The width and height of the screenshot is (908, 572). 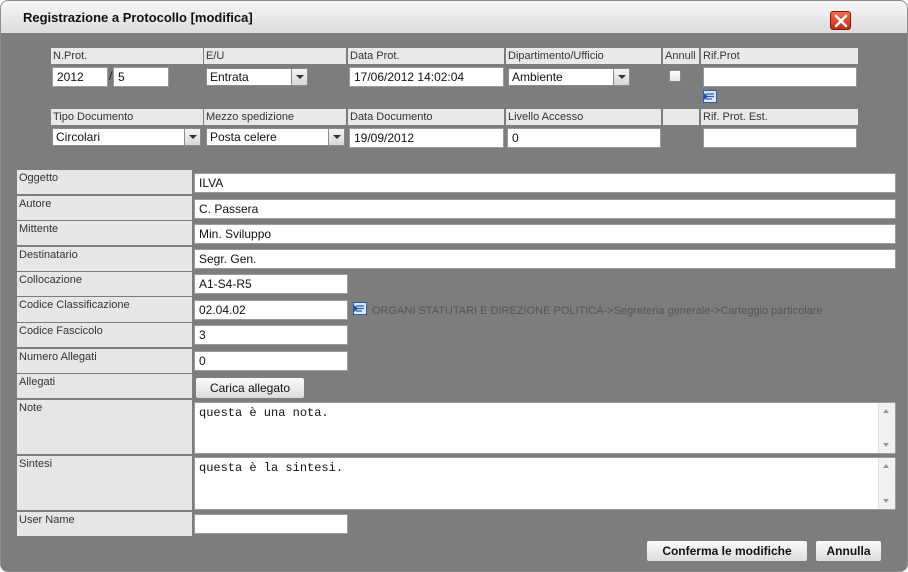 I want to click on nprot-year-input: 2012, so click(x=80, y=77).